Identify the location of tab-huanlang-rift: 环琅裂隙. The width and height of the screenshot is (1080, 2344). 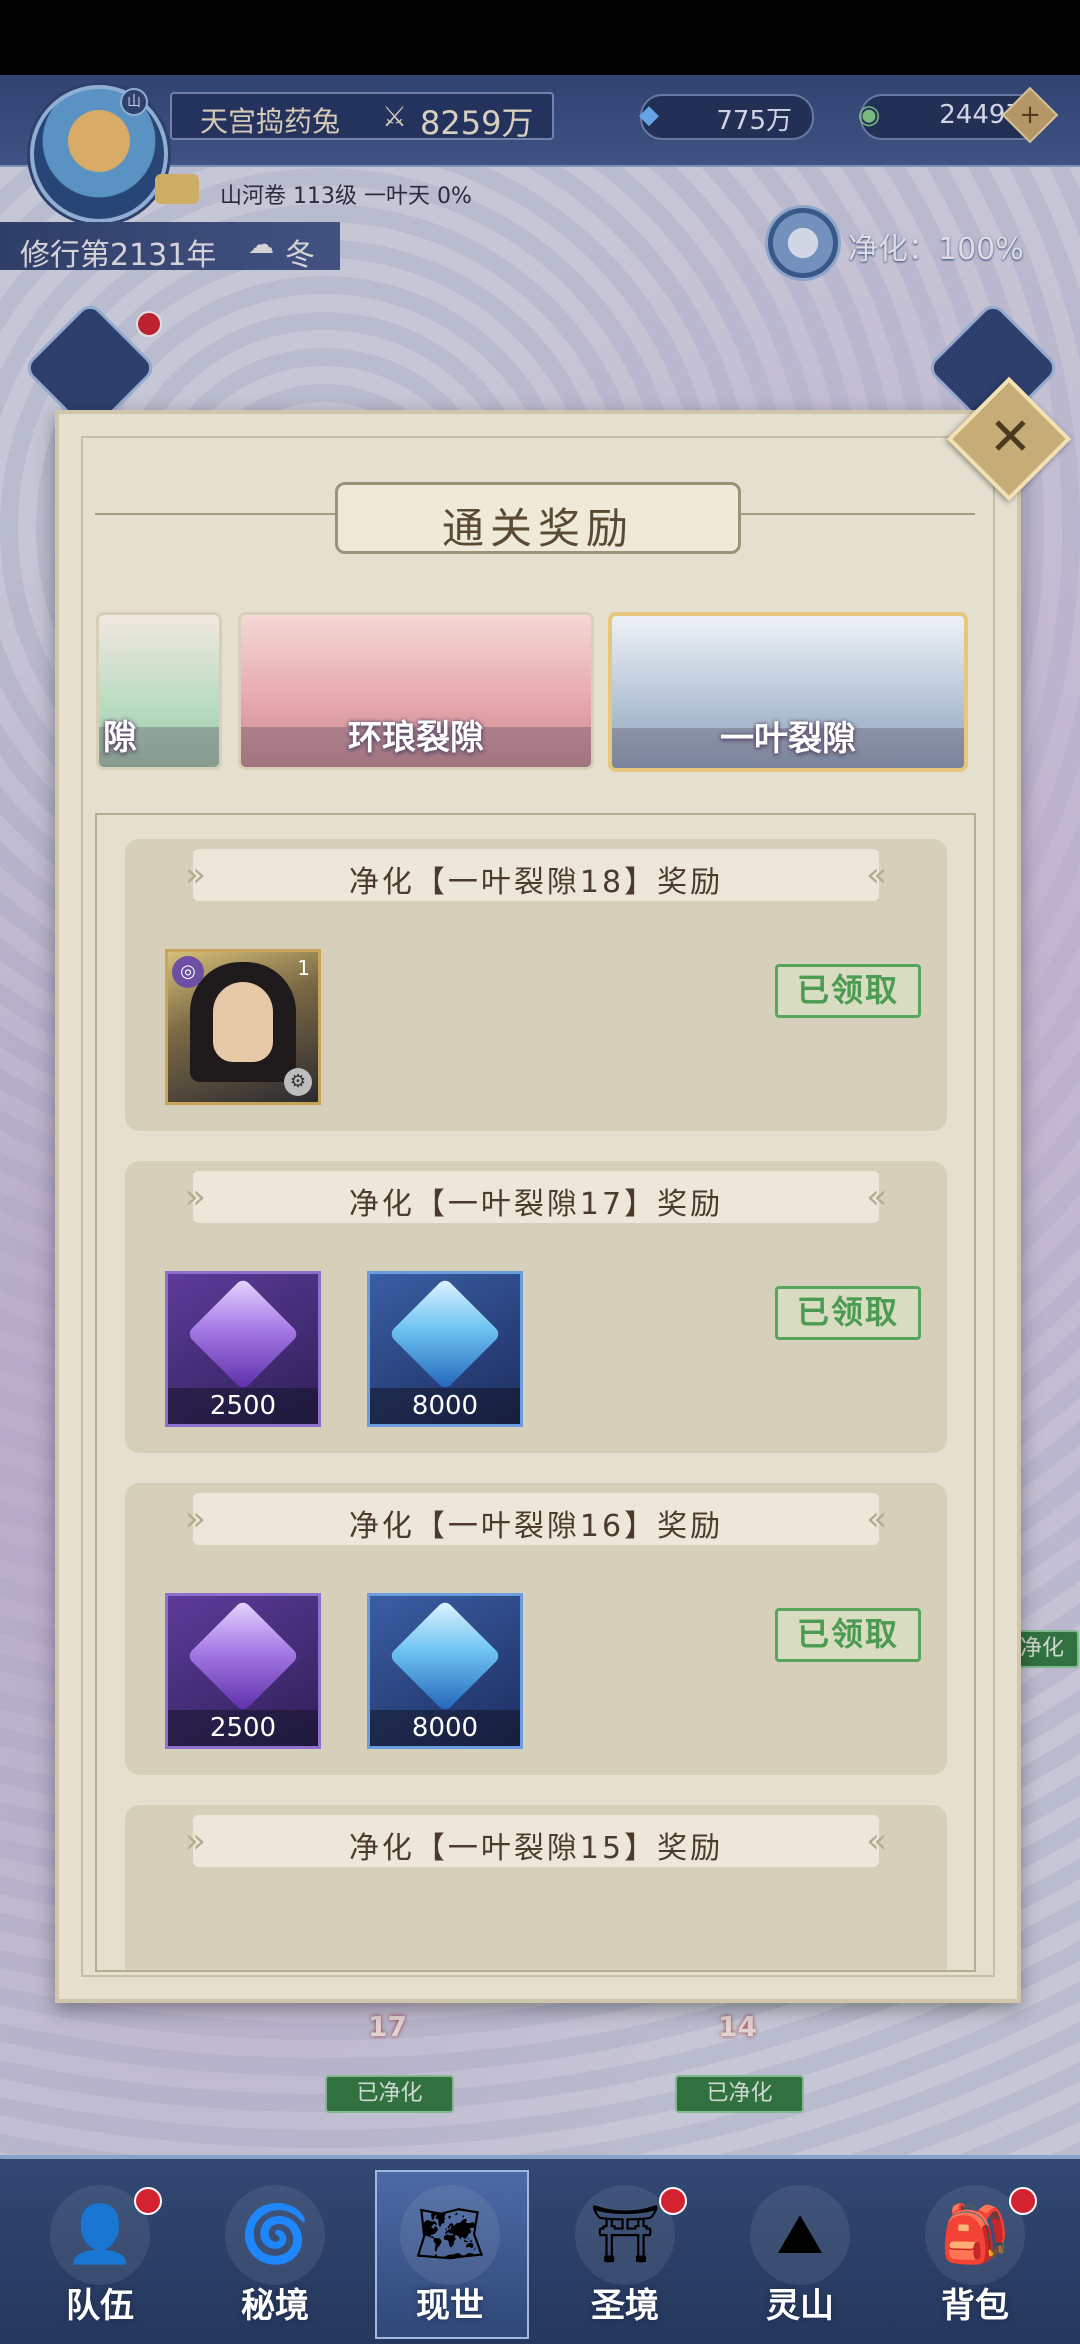
(416, 691).